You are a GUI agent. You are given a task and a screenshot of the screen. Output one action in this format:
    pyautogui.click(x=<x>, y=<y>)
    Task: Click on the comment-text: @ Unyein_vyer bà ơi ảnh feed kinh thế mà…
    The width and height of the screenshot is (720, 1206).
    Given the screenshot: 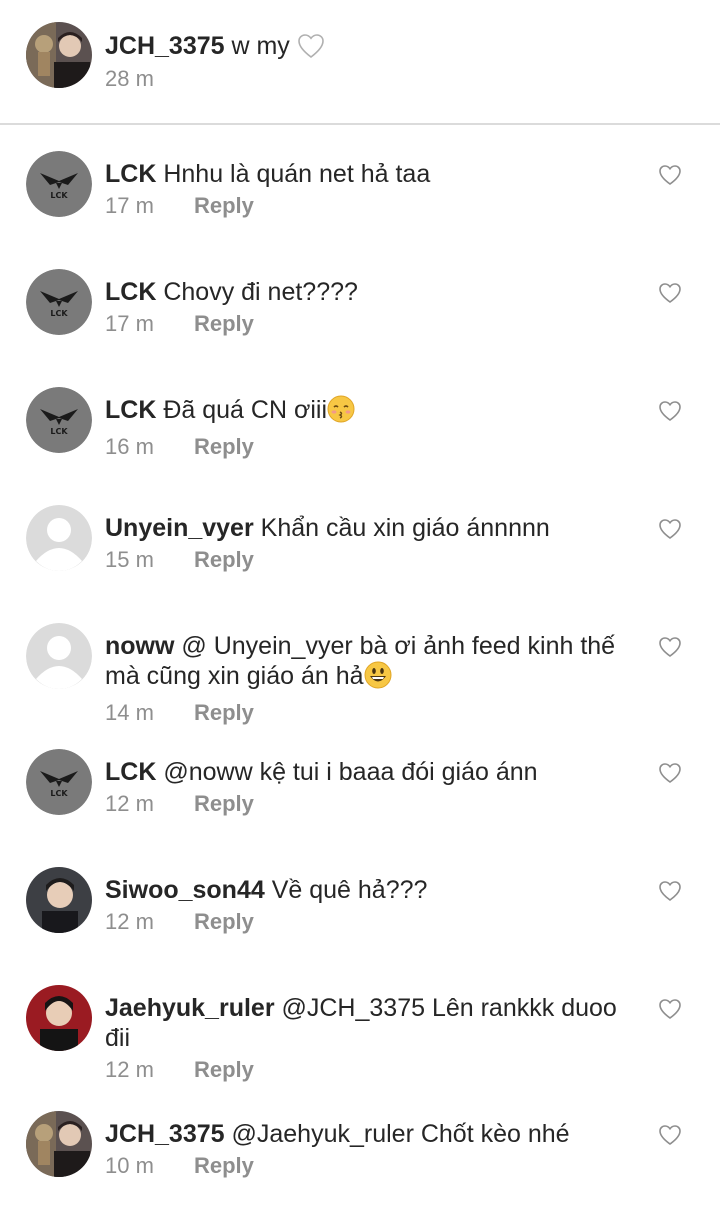 What is the action you would take?
    pyautogui.click(x=360, y=661)
    